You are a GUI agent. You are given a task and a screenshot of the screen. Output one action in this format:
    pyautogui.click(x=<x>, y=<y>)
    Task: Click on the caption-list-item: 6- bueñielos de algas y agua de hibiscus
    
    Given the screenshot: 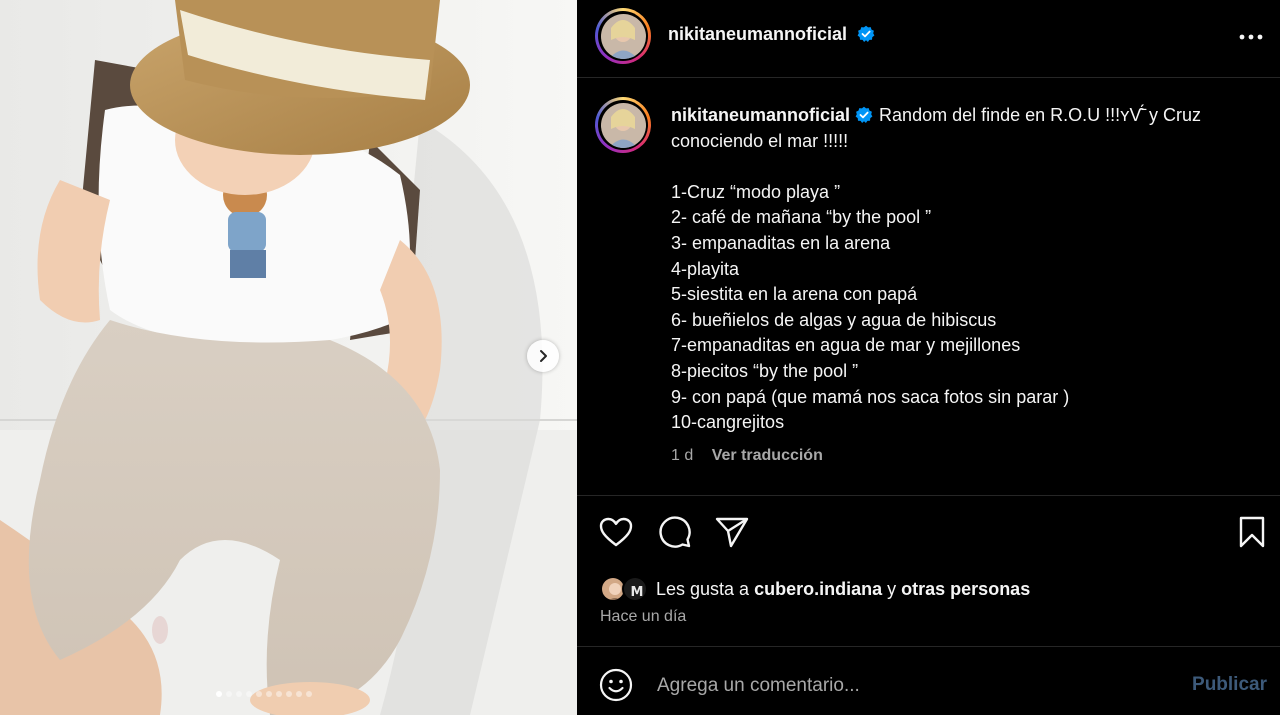 What is the action you would take?
    pyautogui.click(x=834, y=319)
    